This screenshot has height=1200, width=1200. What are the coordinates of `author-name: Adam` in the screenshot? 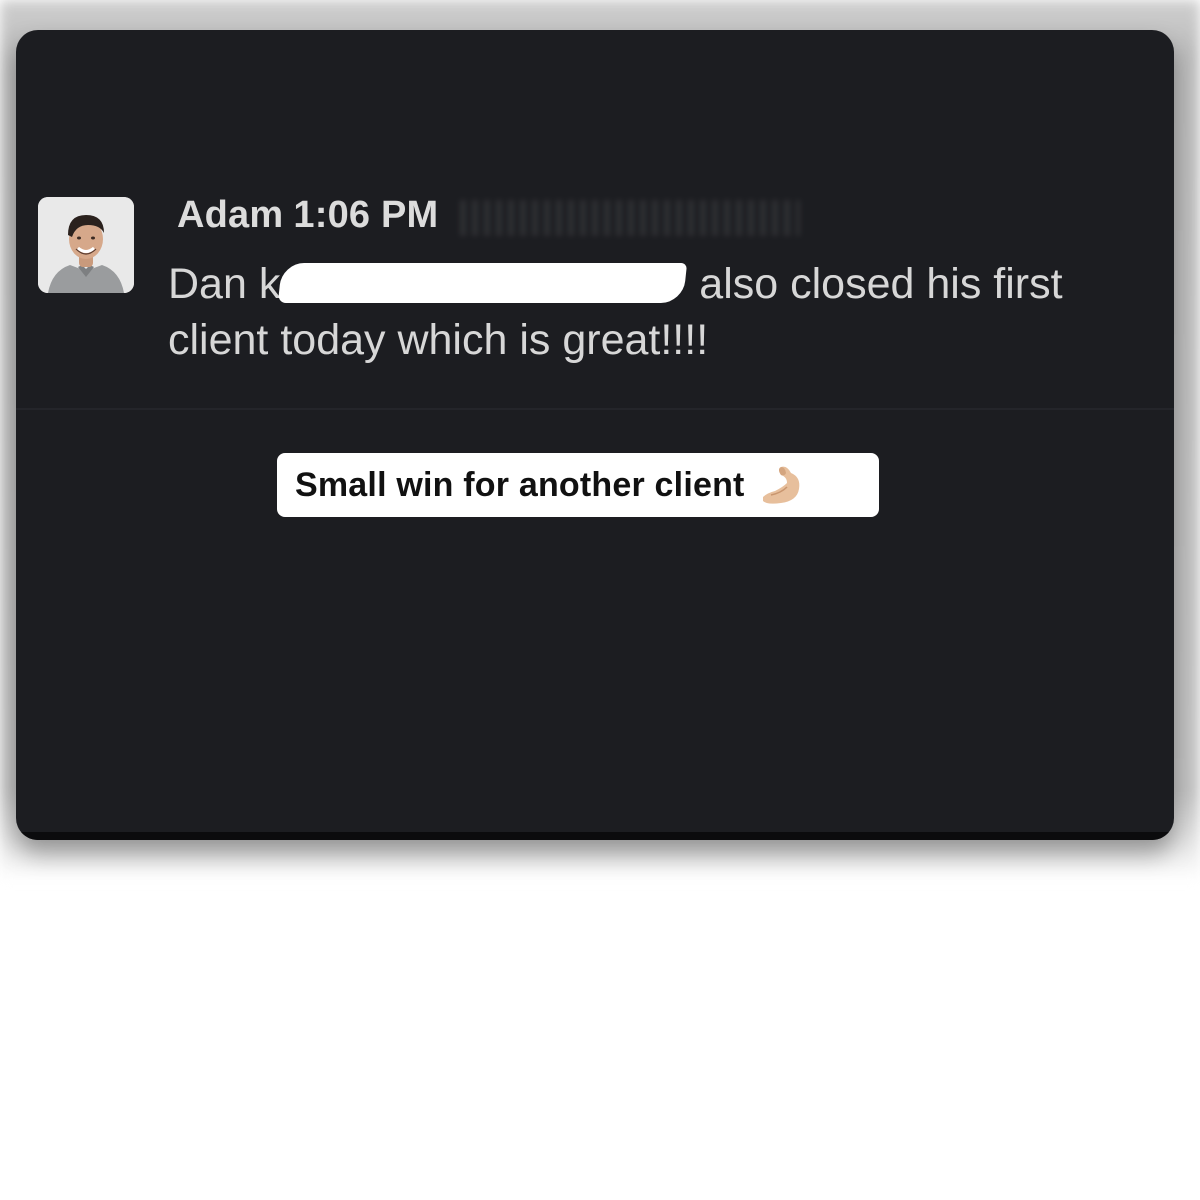 It's located at (230, 215).